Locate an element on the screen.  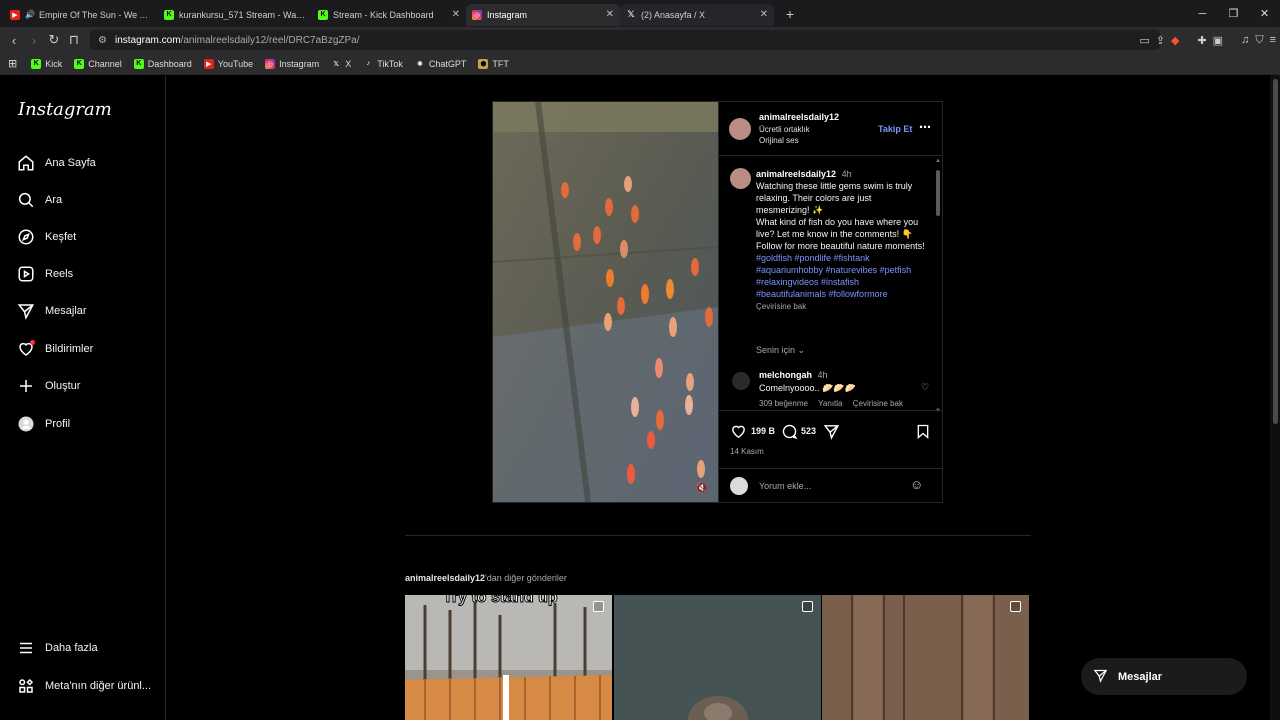
comment-like-icon: ♡ is located at coordinates (925, 387).